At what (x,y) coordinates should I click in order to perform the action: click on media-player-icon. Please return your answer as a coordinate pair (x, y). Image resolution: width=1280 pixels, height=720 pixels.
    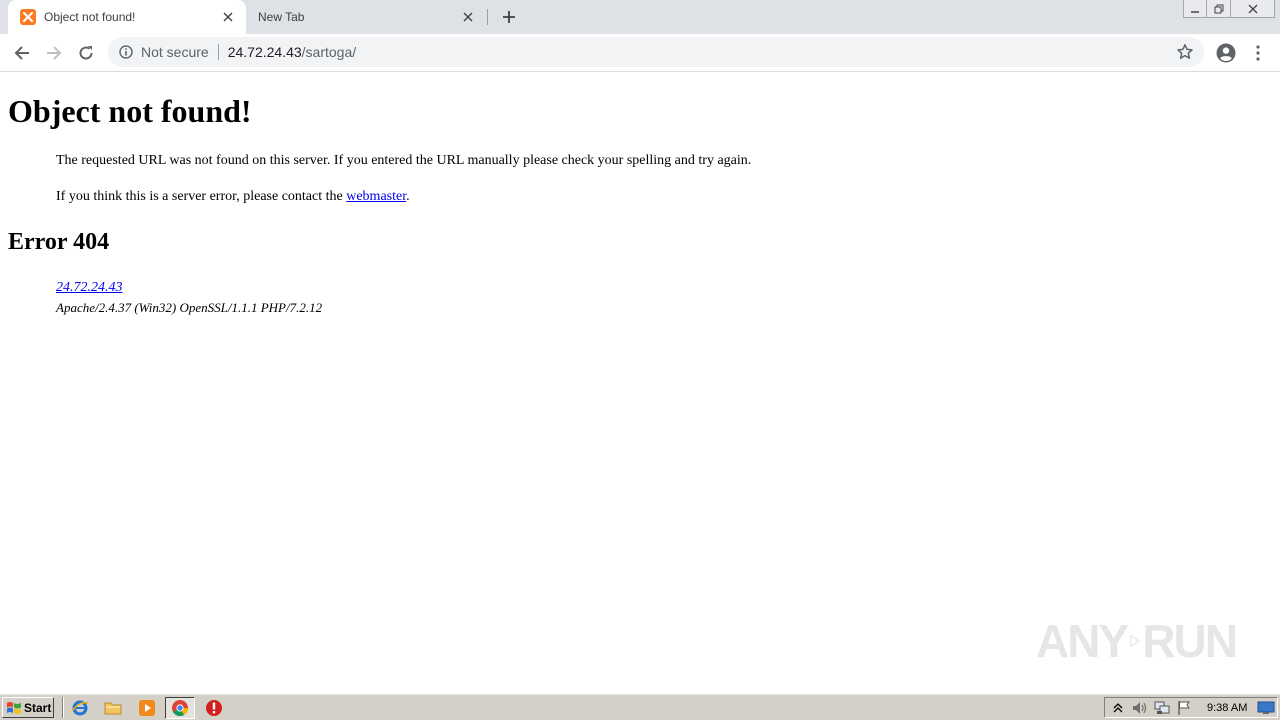
    Looking at the image, I should click on (147, 708).